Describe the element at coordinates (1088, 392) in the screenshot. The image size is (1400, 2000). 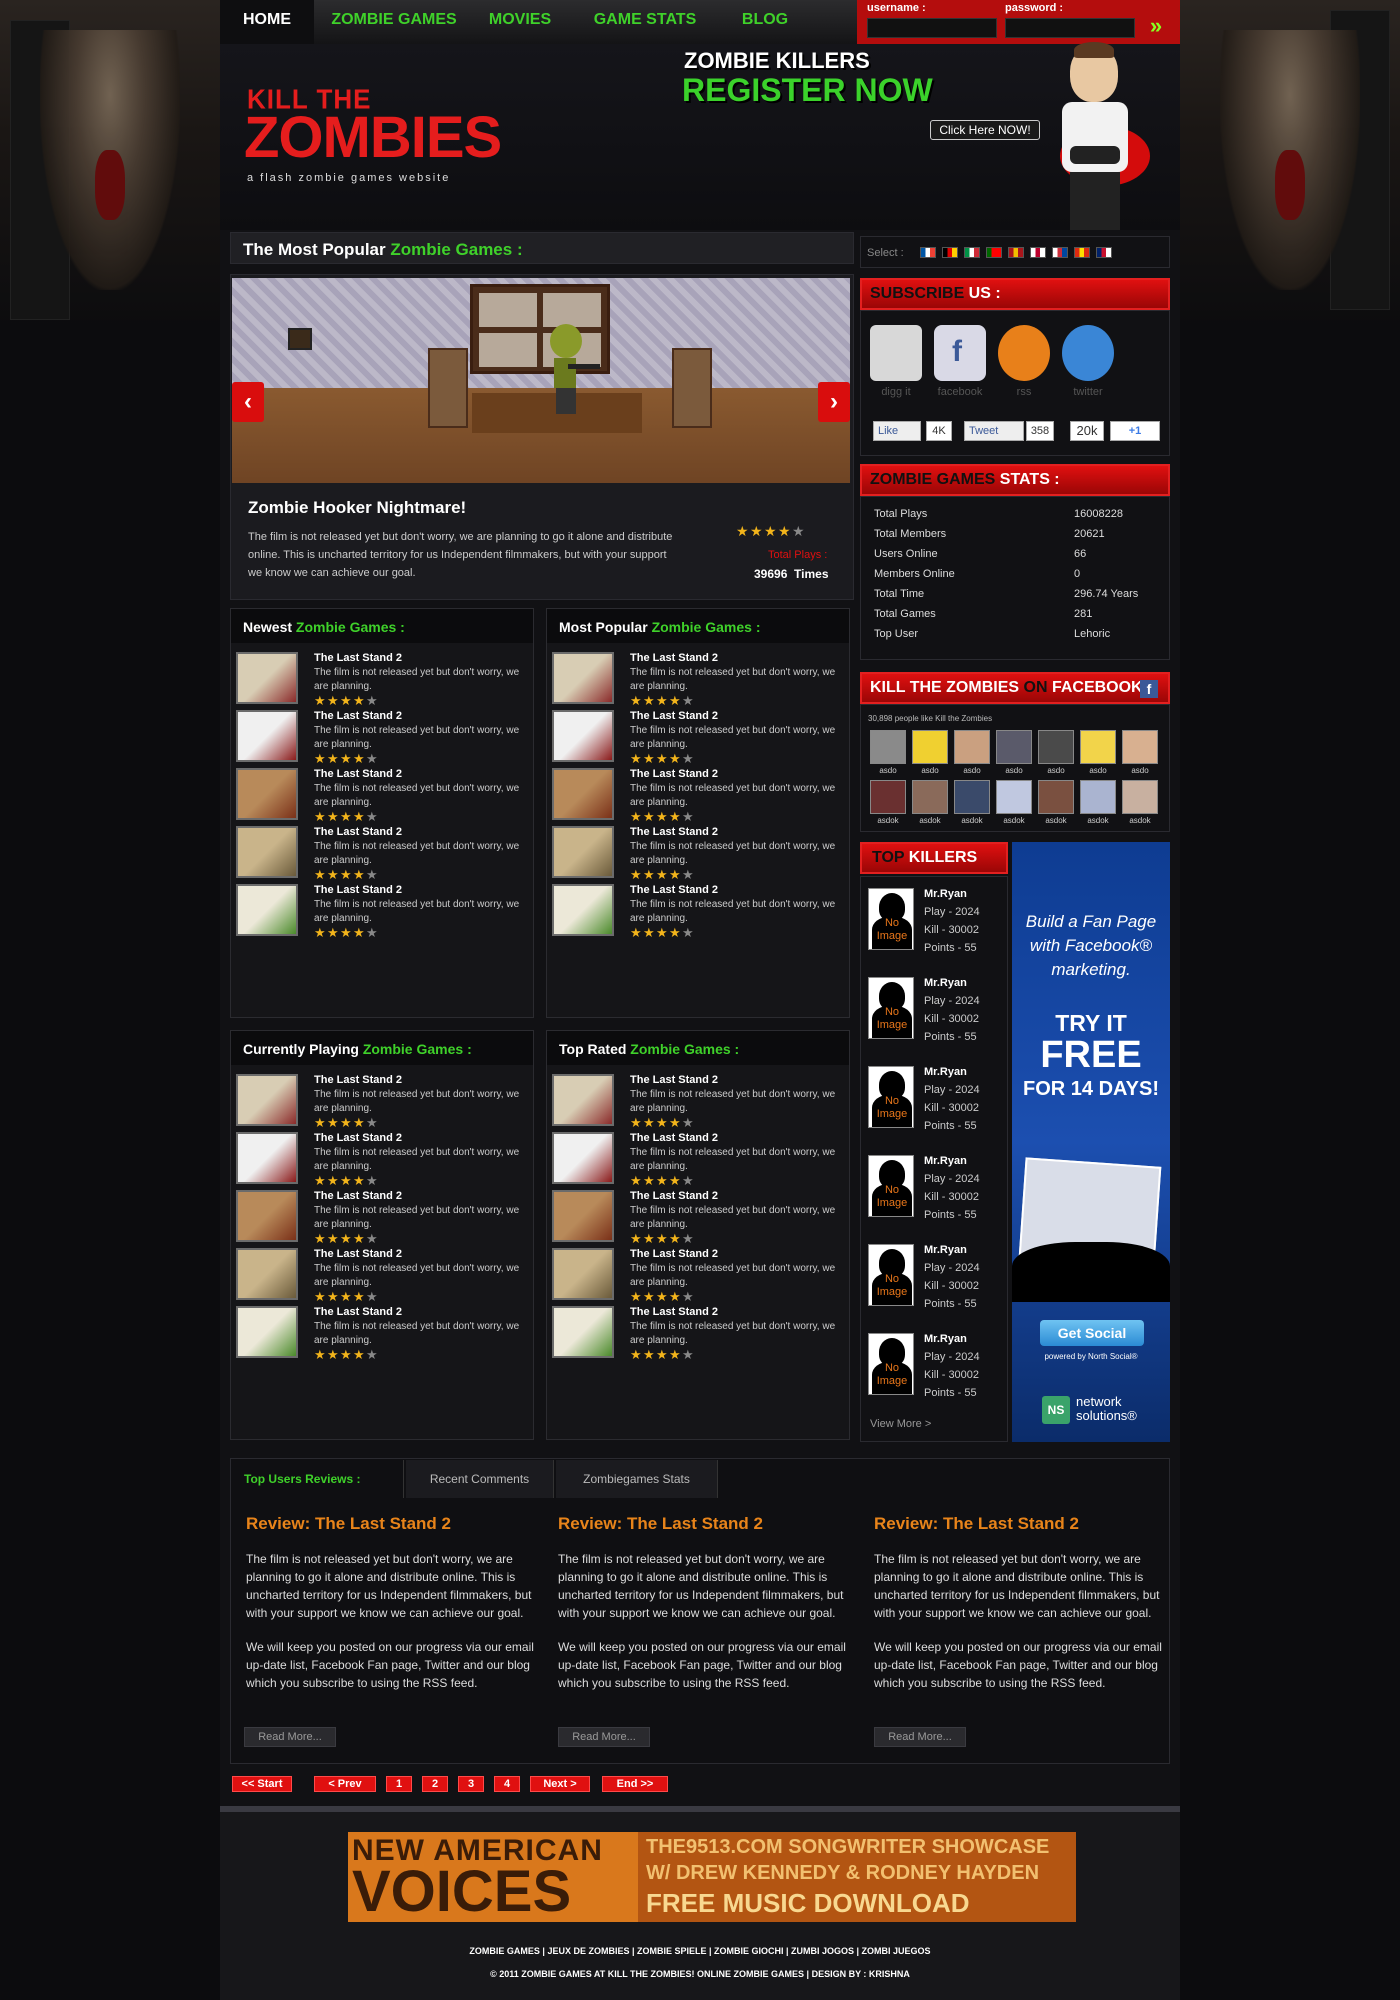
I see `twitter-label: twitter` at that location.